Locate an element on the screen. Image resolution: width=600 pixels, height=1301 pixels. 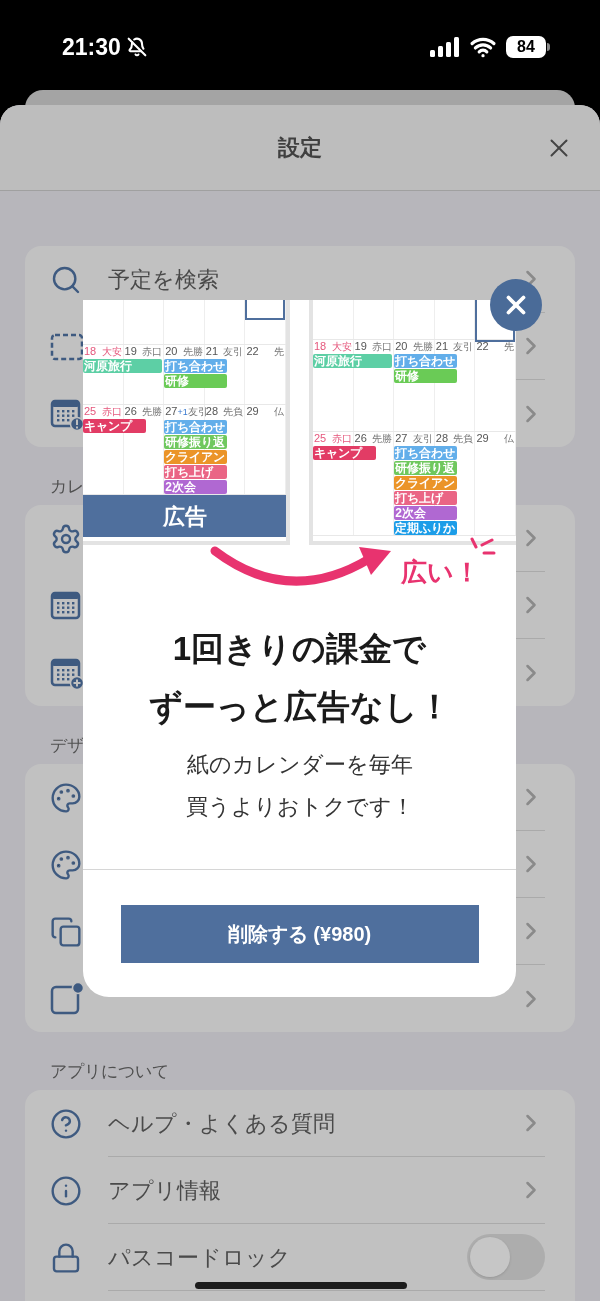
section-header: カレ is located at coordinates (67, 486).